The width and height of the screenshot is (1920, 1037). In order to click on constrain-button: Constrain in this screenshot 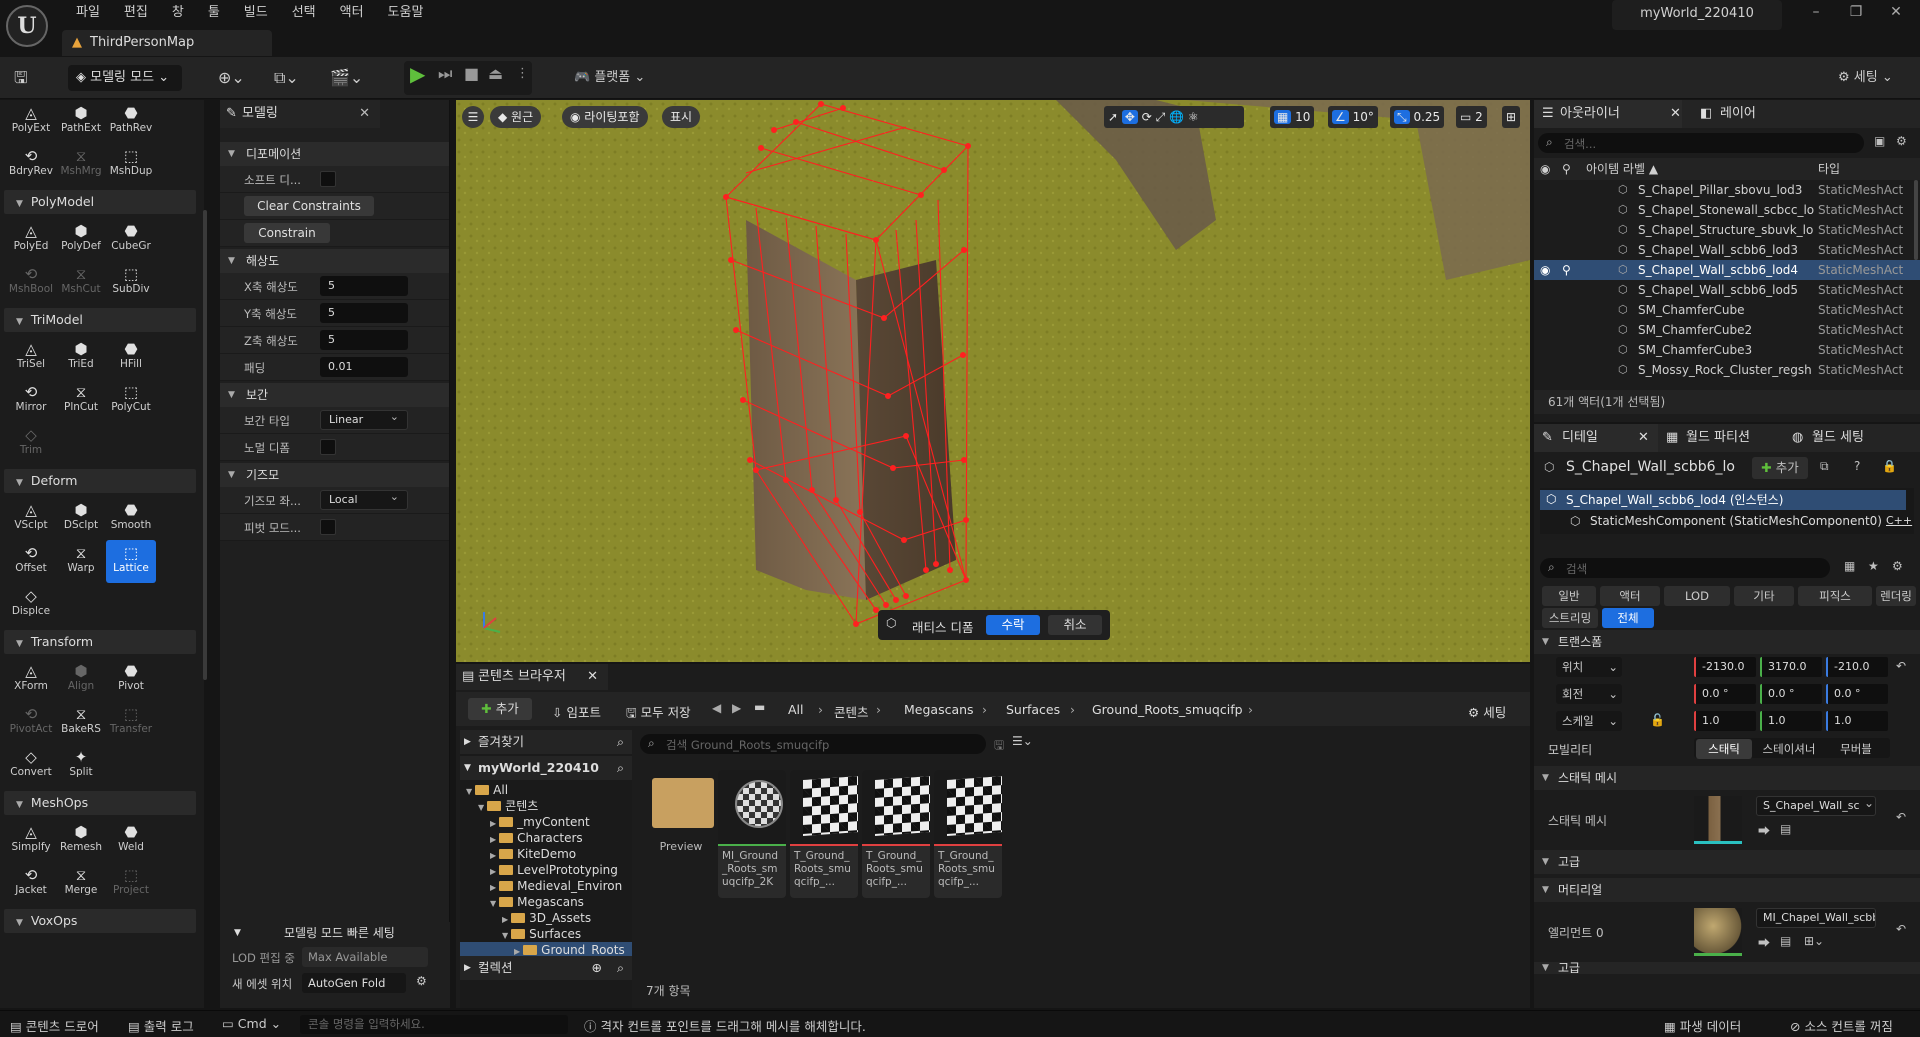, I will do `click(287, 233)`.